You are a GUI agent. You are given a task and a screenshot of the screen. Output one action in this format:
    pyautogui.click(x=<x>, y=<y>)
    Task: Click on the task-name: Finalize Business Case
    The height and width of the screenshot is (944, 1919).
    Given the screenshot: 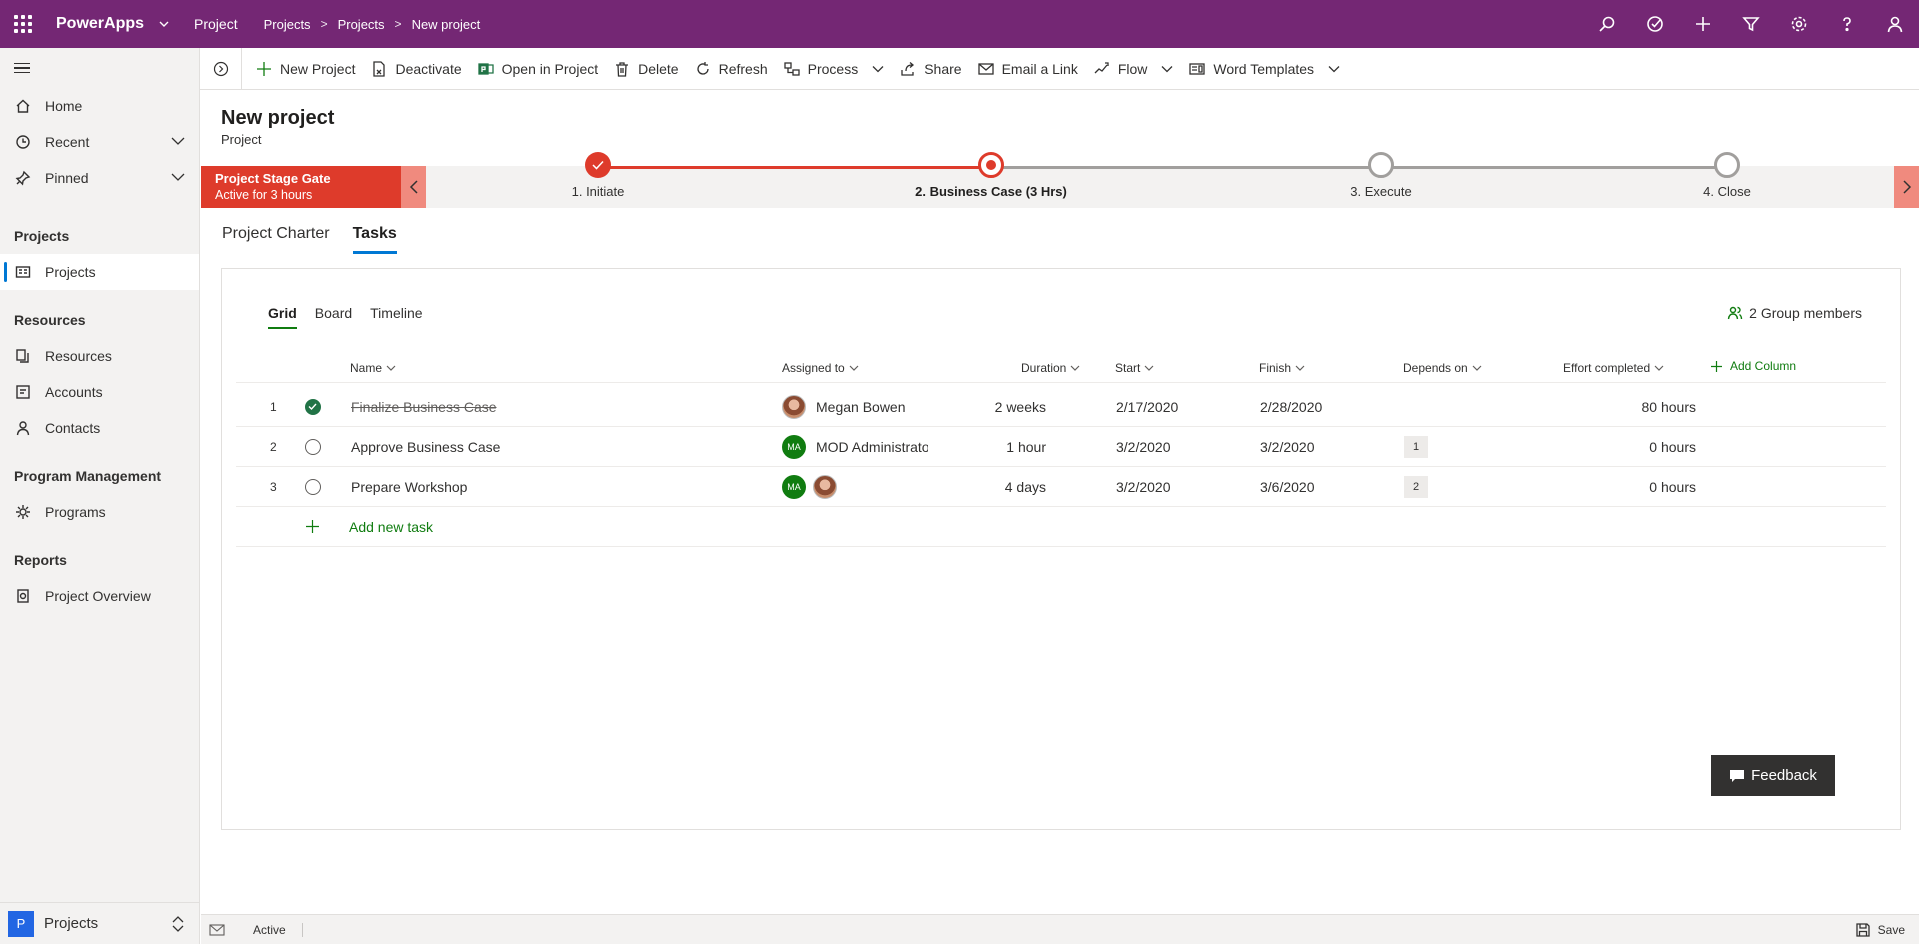 What is the action you would take?
    pyautogui.click(x=424, y=407)
    